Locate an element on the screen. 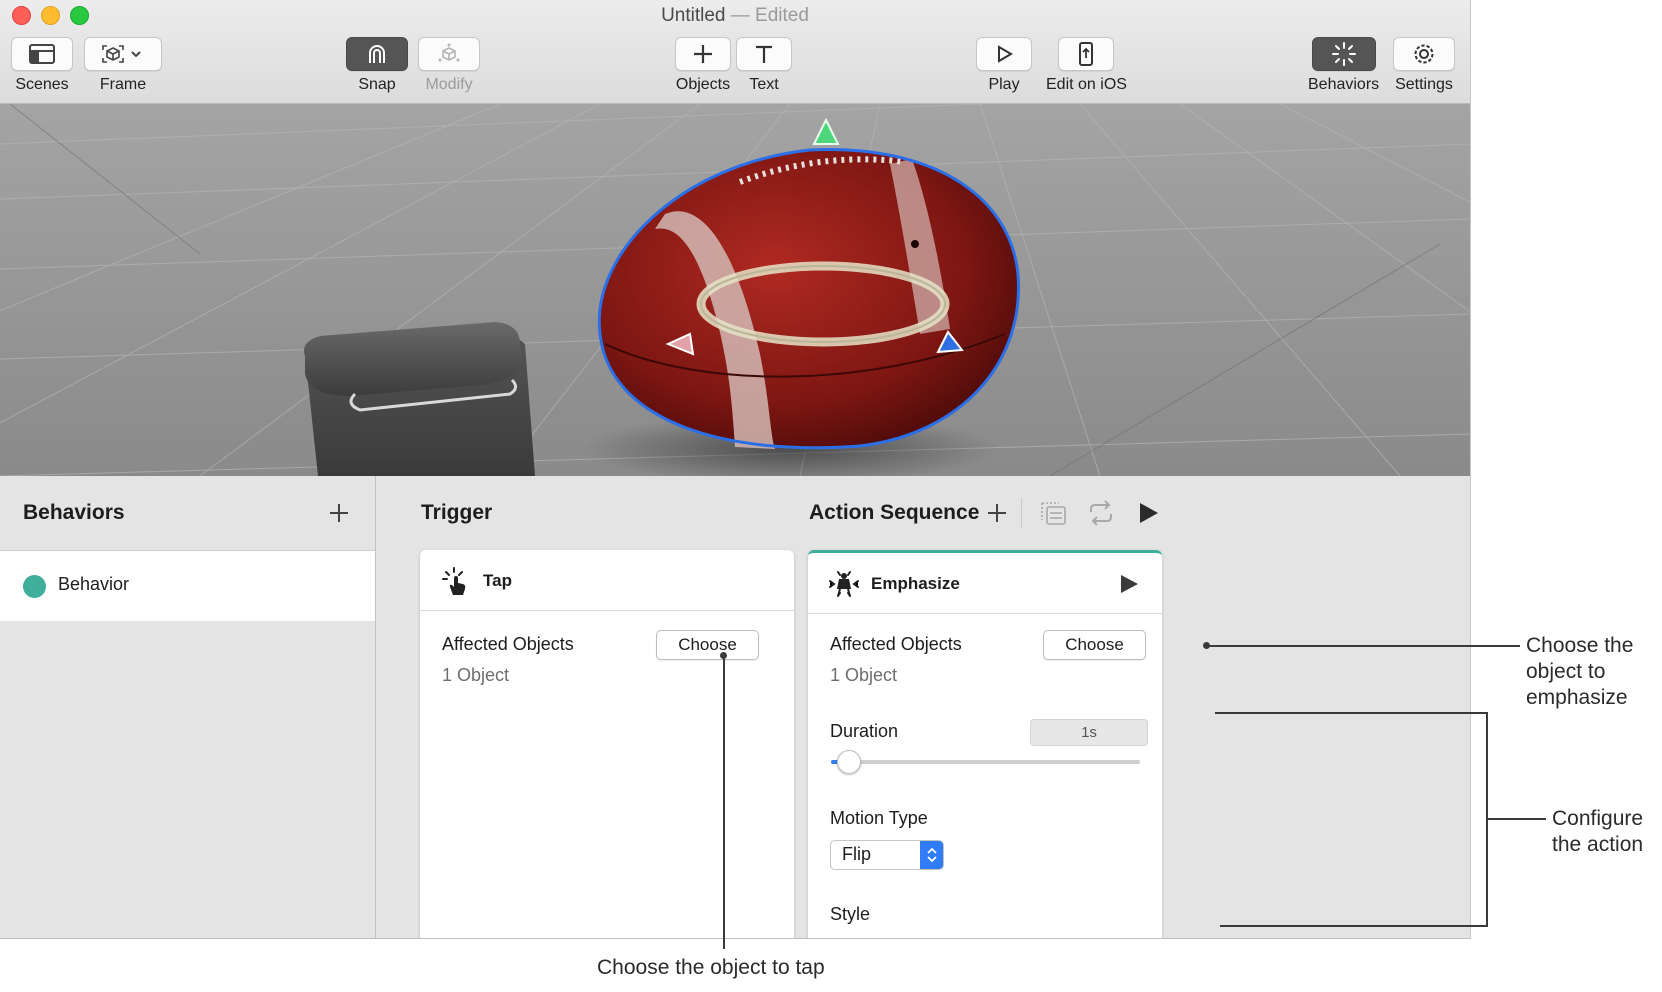  play-toolbar-item: Play is located at coordinates (1004, 65).